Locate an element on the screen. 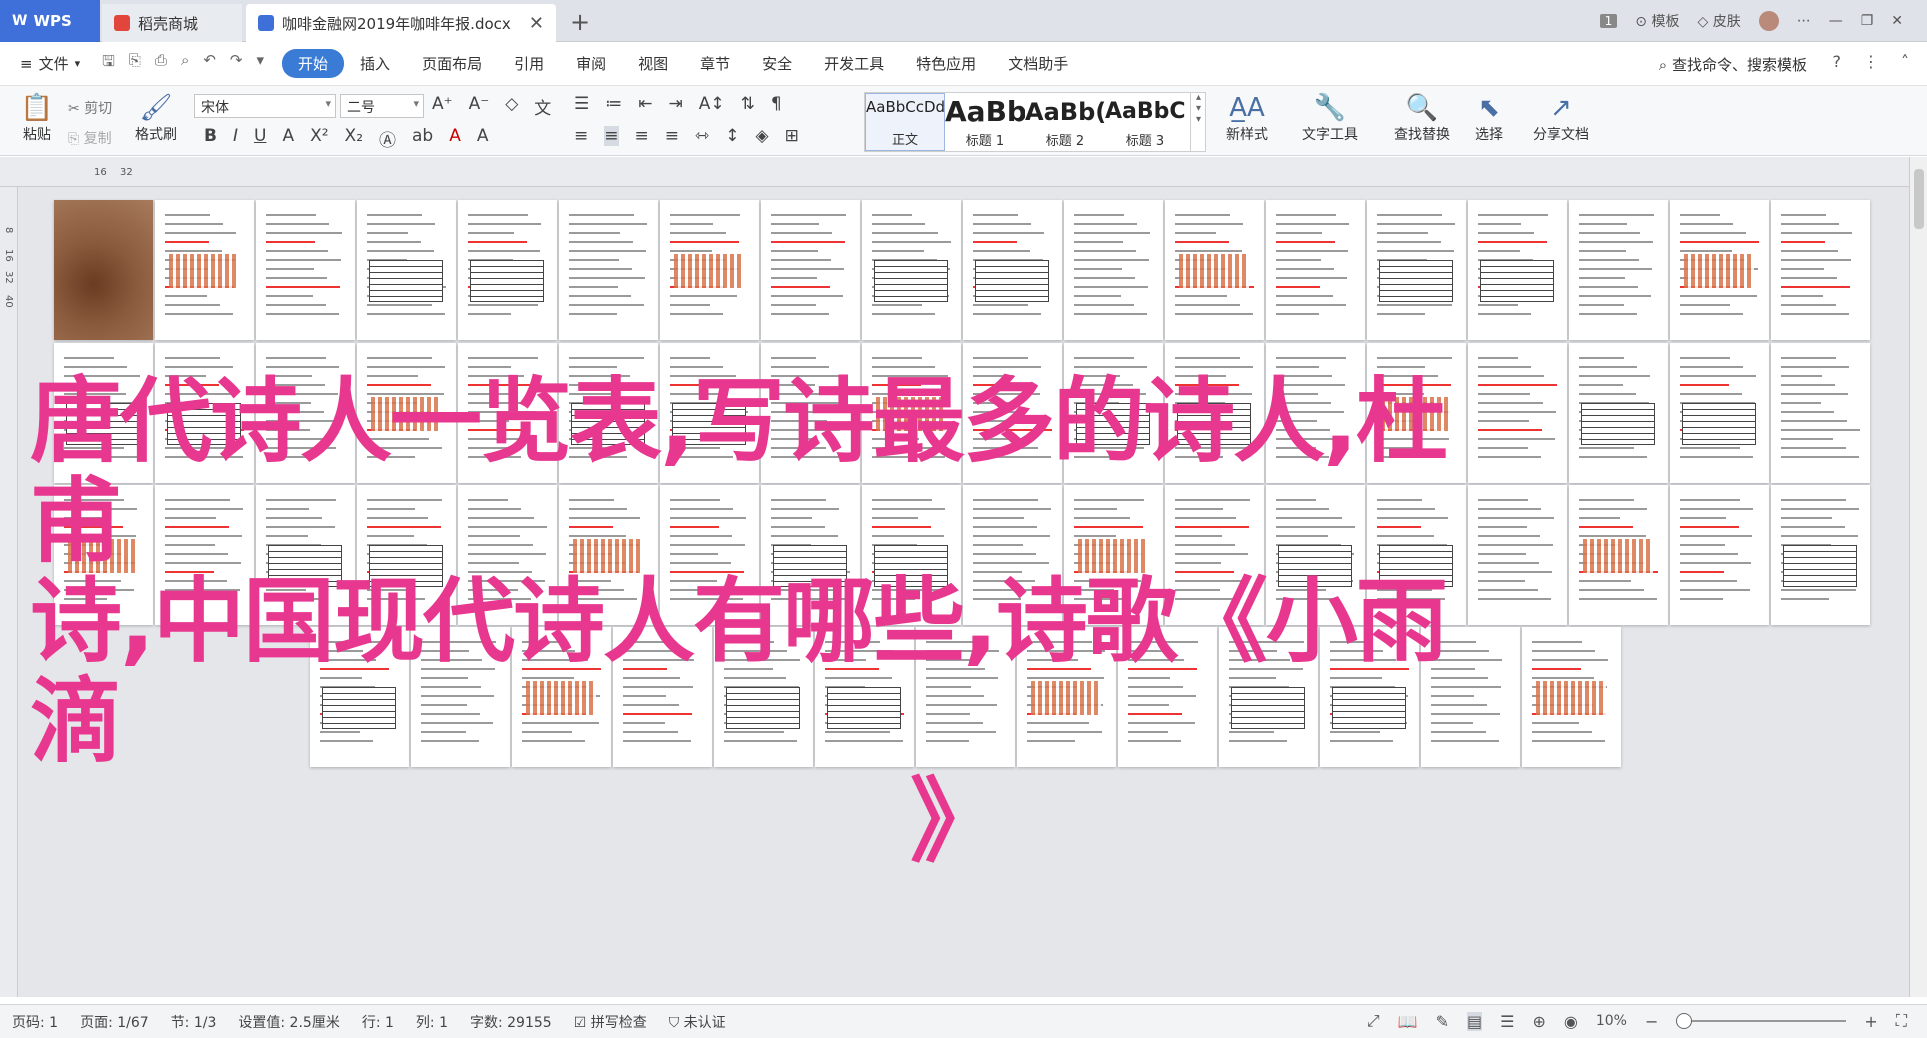 The width and height of the screenshot is (1927, 1038). align-center-icon: ≡ is located at coordinates (611, 136).